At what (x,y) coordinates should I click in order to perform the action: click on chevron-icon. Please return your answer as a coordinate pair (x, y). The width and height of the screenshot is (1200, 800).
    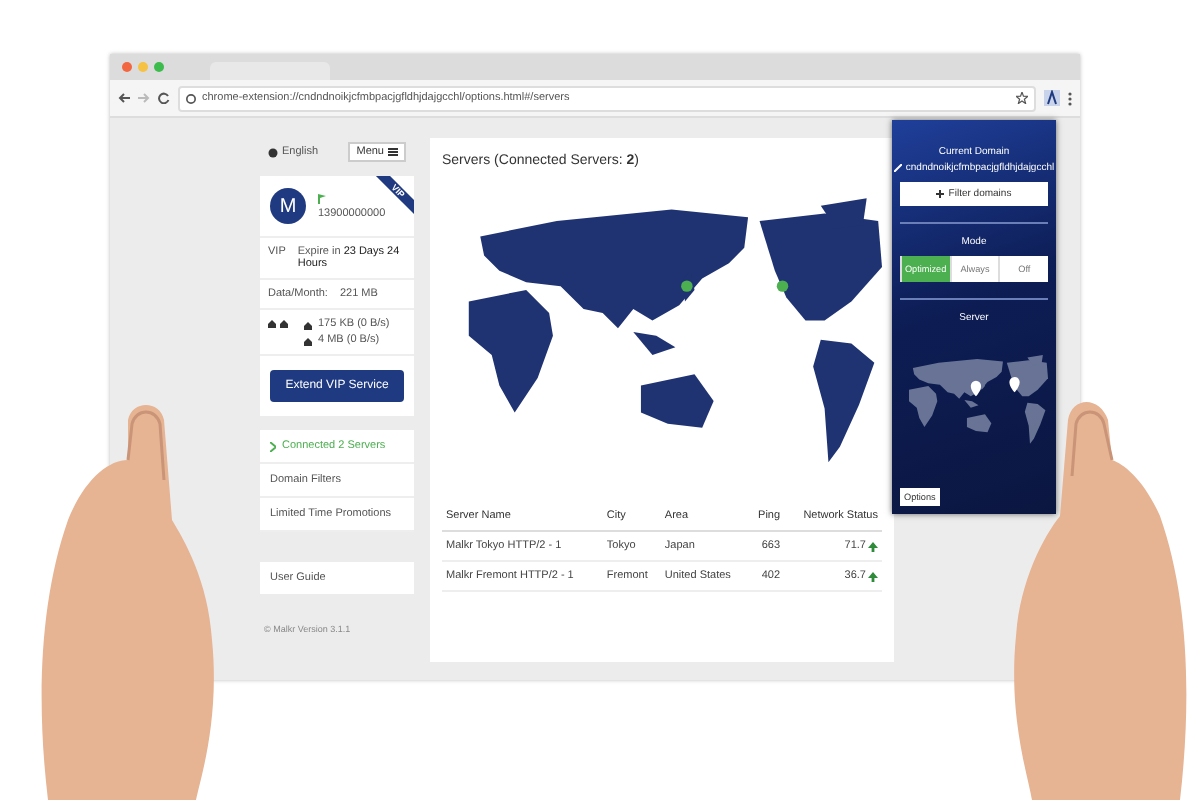
    Looking at the image, I should click on (273, 446).